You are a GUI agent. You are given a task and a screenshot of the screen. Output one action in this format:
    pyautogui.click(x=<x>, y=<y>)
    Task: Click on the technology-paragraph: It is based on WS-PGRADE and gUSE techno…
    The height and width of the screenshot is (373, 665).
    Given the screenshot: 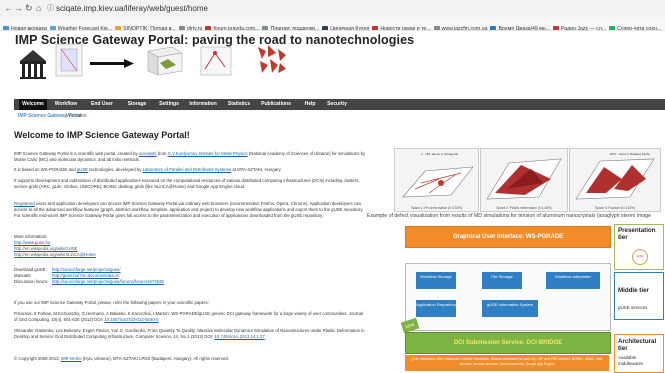 What is the action you would take?
    pyautogui.click(x=190, y=170)
    